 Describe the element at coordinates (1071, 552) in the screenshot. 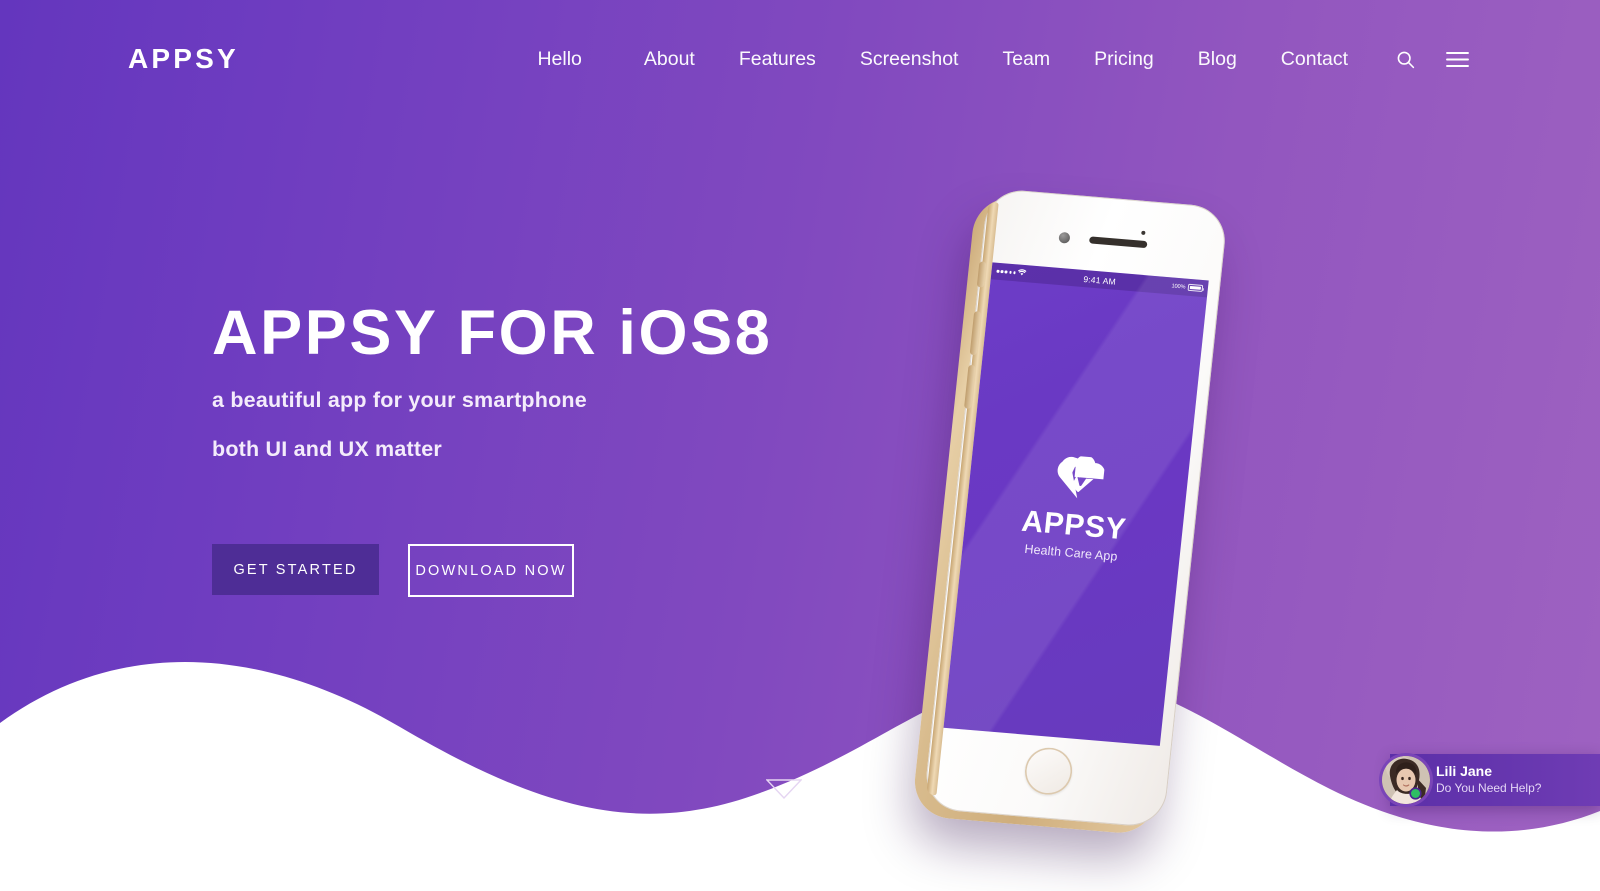

I see `app-logo-subtitle: Health Care App` at that location.